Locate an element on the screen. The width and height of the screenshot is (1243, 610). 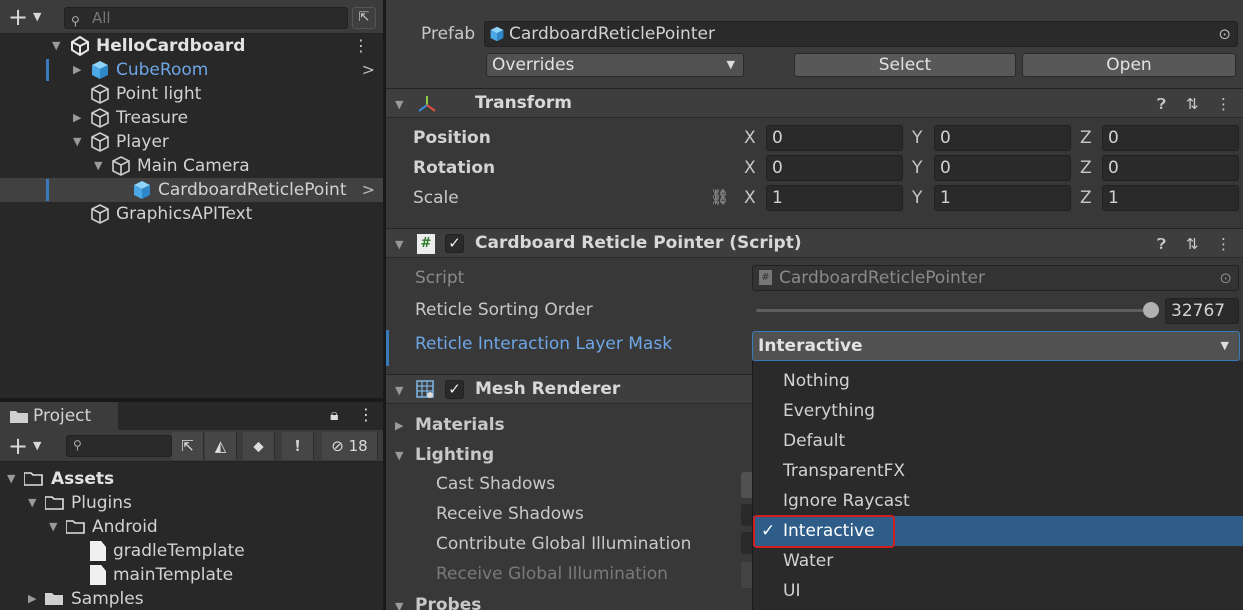
sorting-order-slider-thumb is located at coordinates (1151, 310).